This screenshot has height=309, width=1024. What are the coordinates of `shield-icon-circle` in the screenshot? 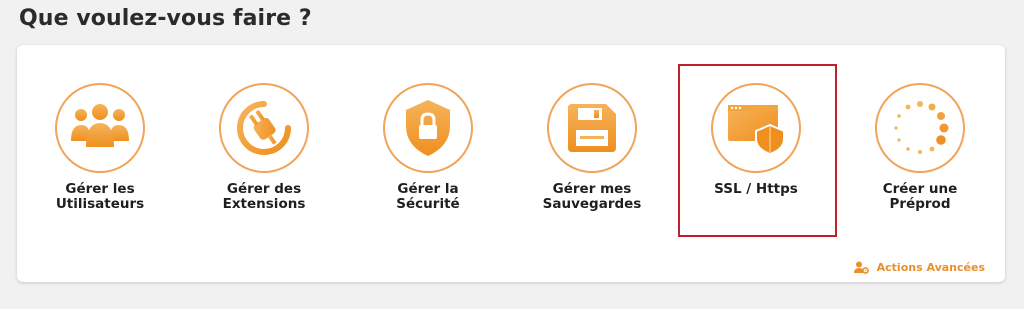 It's located at (428, 128).